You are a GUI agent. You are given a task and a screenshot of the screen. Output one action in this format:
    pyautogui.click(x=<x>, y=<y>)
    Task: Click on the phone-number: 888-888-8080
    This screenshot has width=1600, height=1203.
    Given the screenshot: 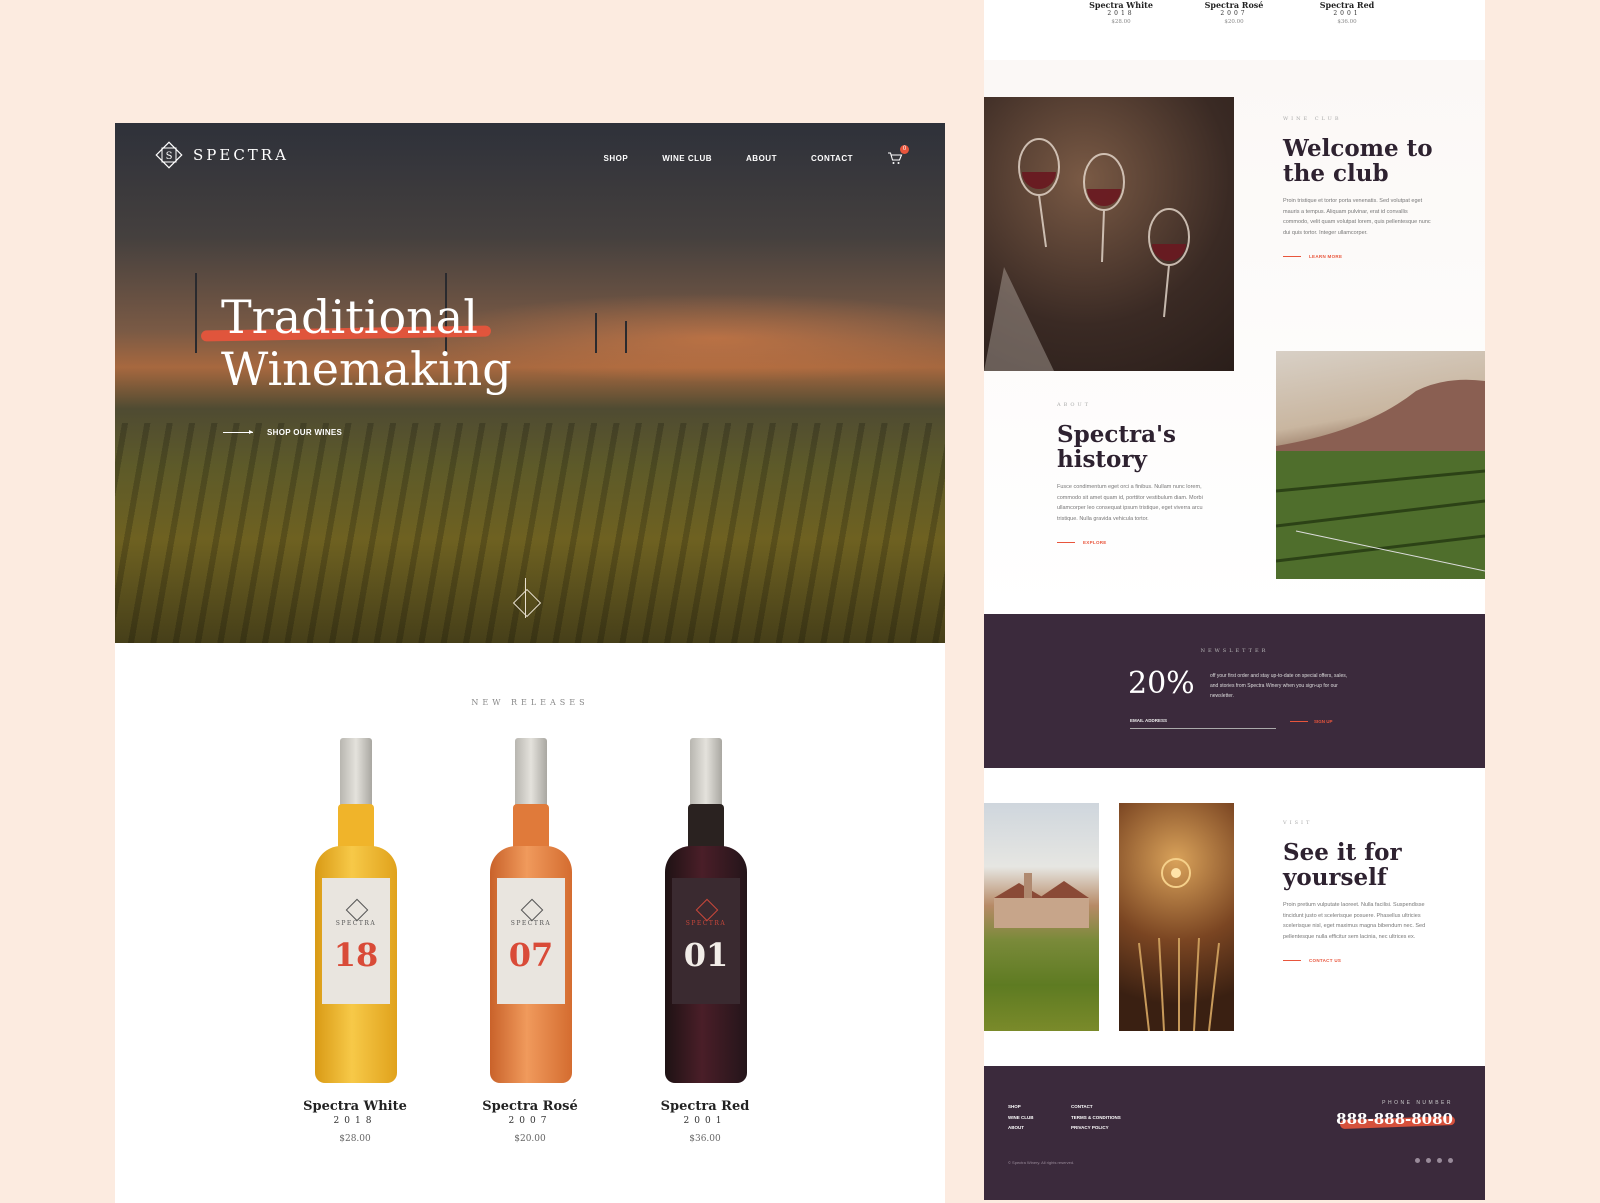 What is the action you would take?
    pyautogui.click(x=1394, y=1119)
    